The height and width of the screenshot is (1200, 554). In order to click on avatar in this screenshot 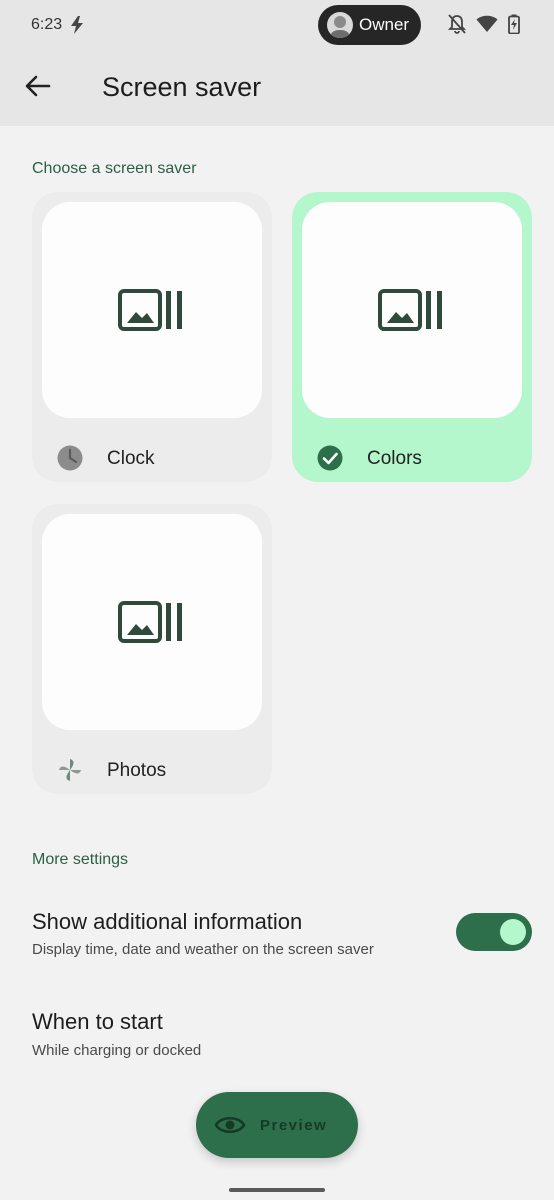, I will do `click(340, 25)`.